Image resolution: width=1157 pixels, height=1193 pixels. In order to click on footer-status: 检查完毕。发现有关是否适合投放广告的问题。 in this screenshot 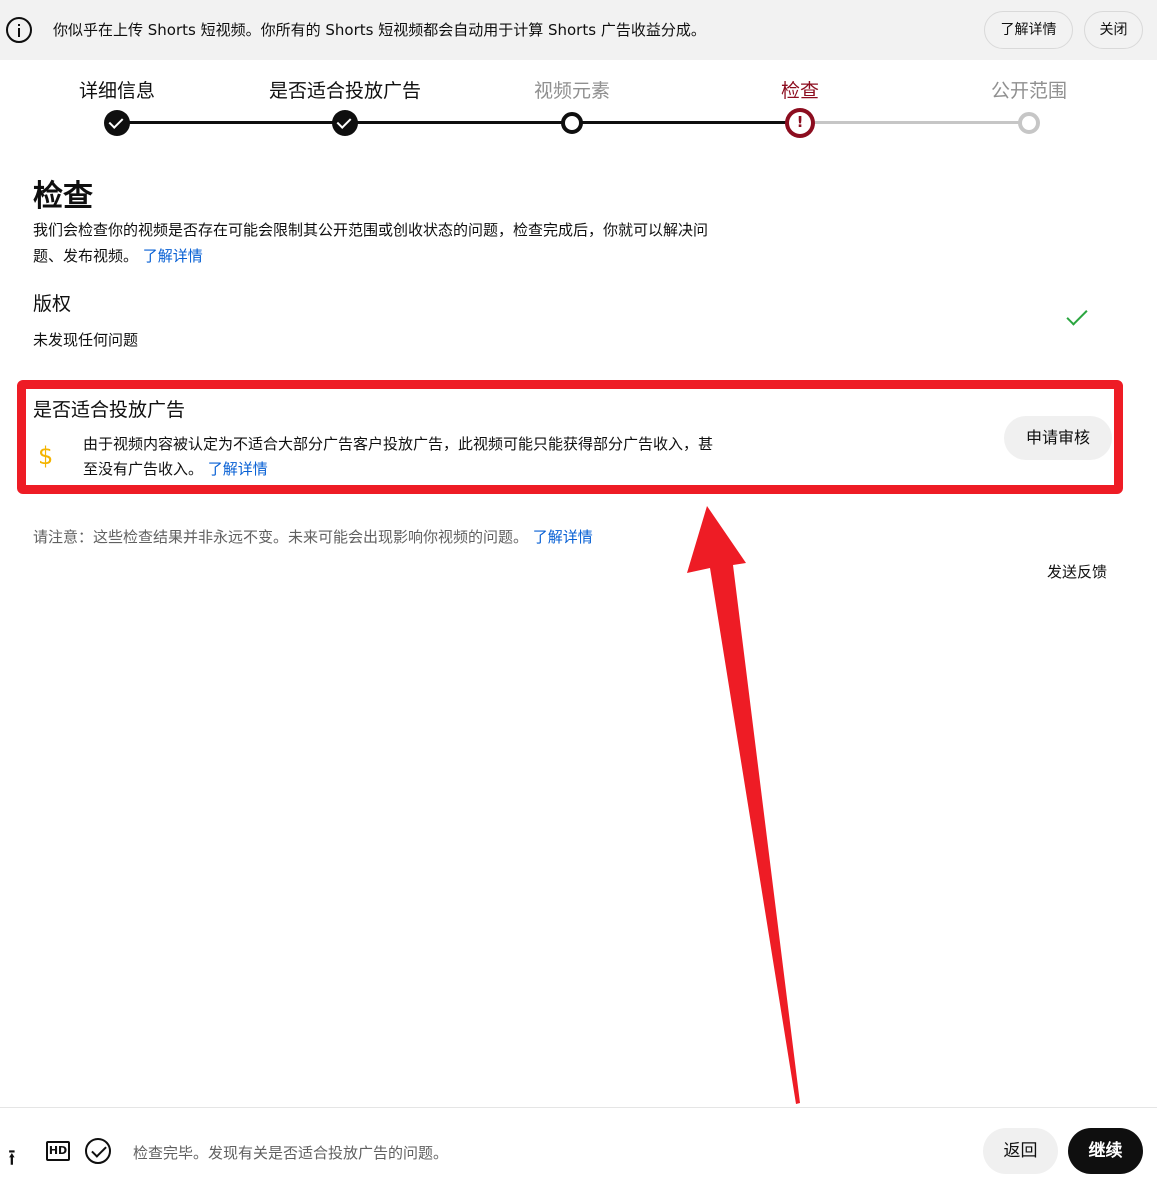, I will do `click(291, 1153)`.